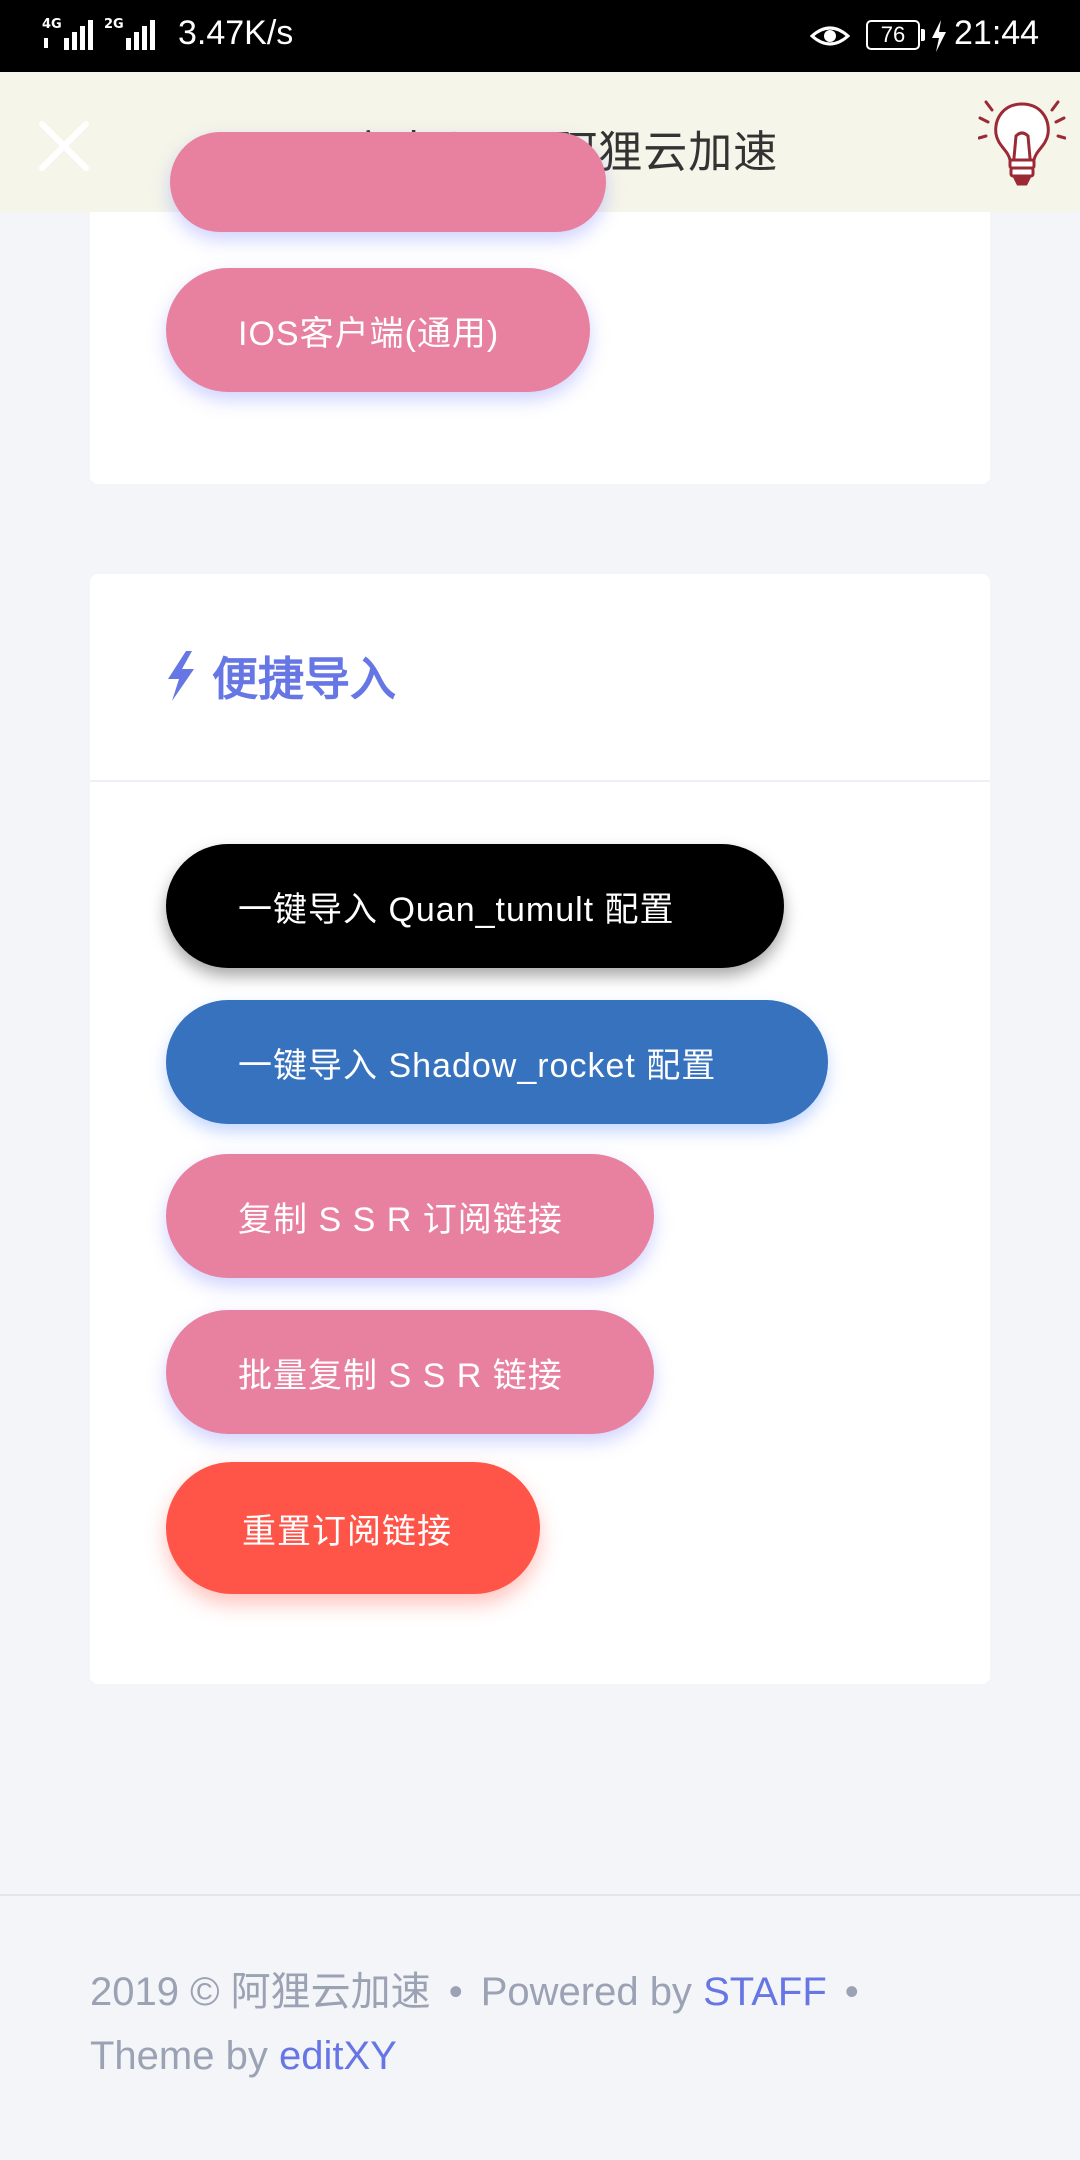 This screenshot has height=2160, width=1080. I want to click on svg-text: 2G, so click(114, 24).